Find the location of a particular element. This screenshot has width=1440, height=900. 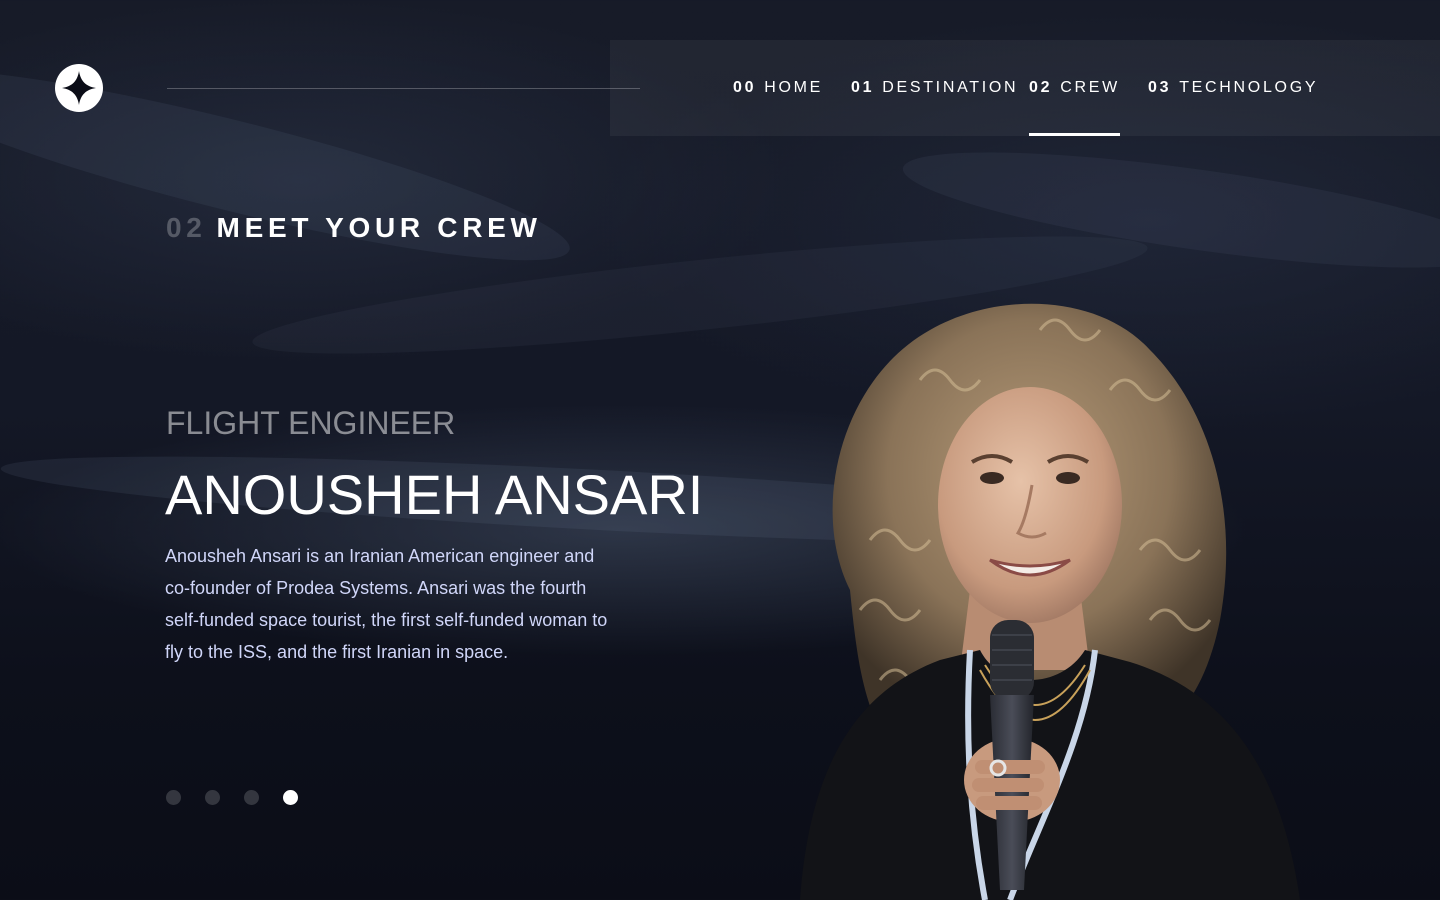

crew-role: FLIGHT ENGINEER is located at coordinates (311, 423).